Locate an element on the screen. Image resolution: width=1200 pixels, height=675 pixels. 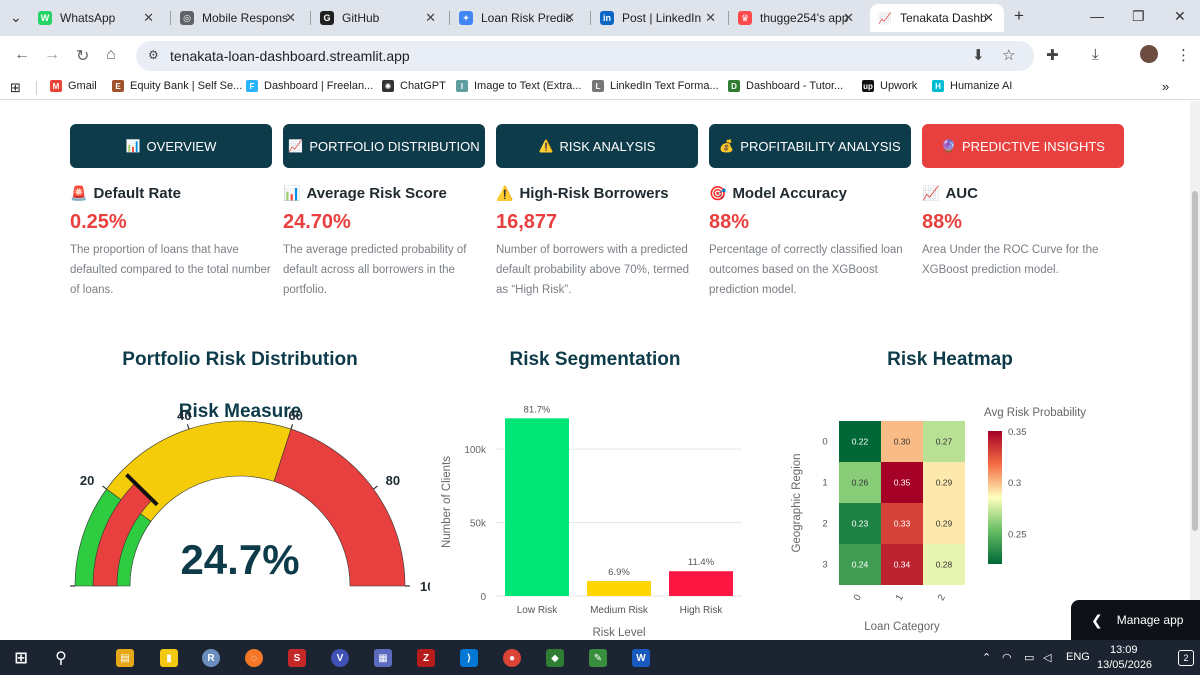
metric-title: ⚠️ High-Risk Borrowers is located at coordinates (598, 193).